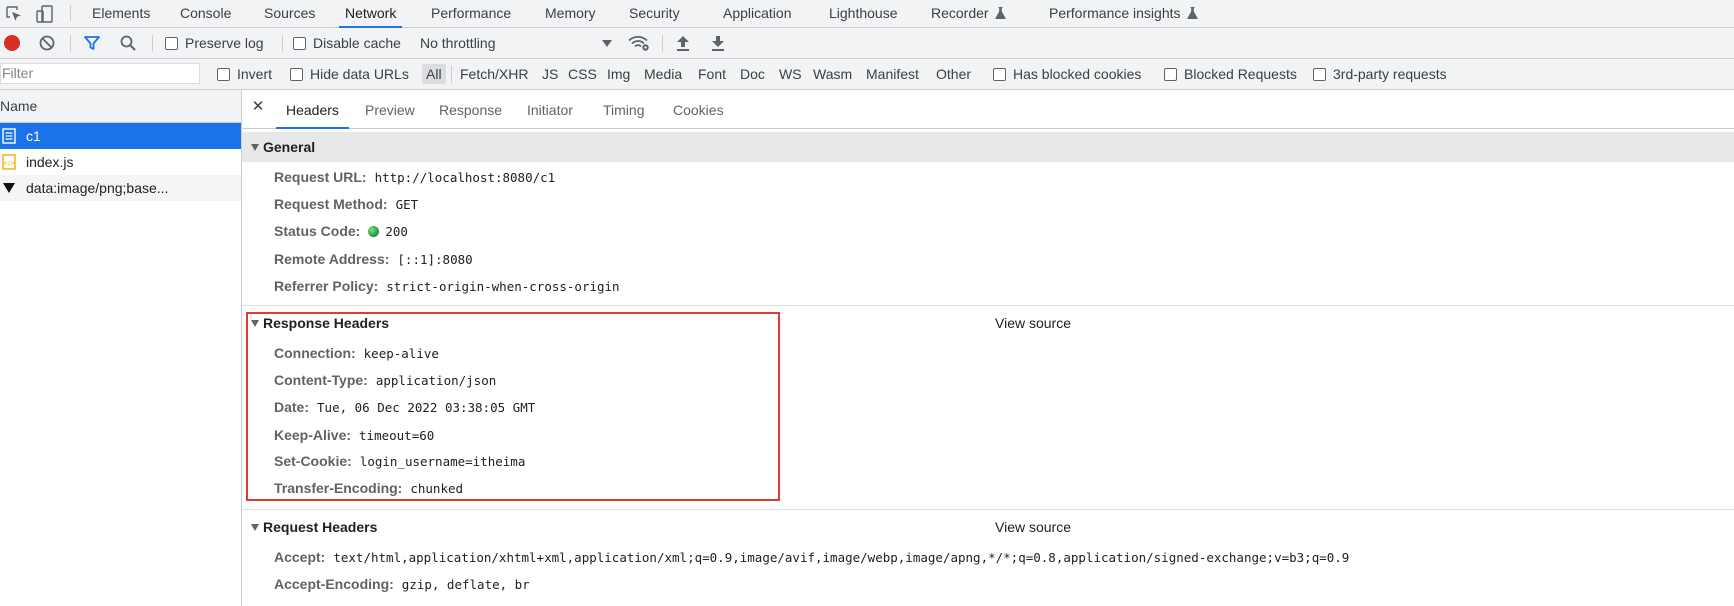 This screenshot has height=606, width=1734. I want to click on device-toolbar-icon, so click(45, 14).